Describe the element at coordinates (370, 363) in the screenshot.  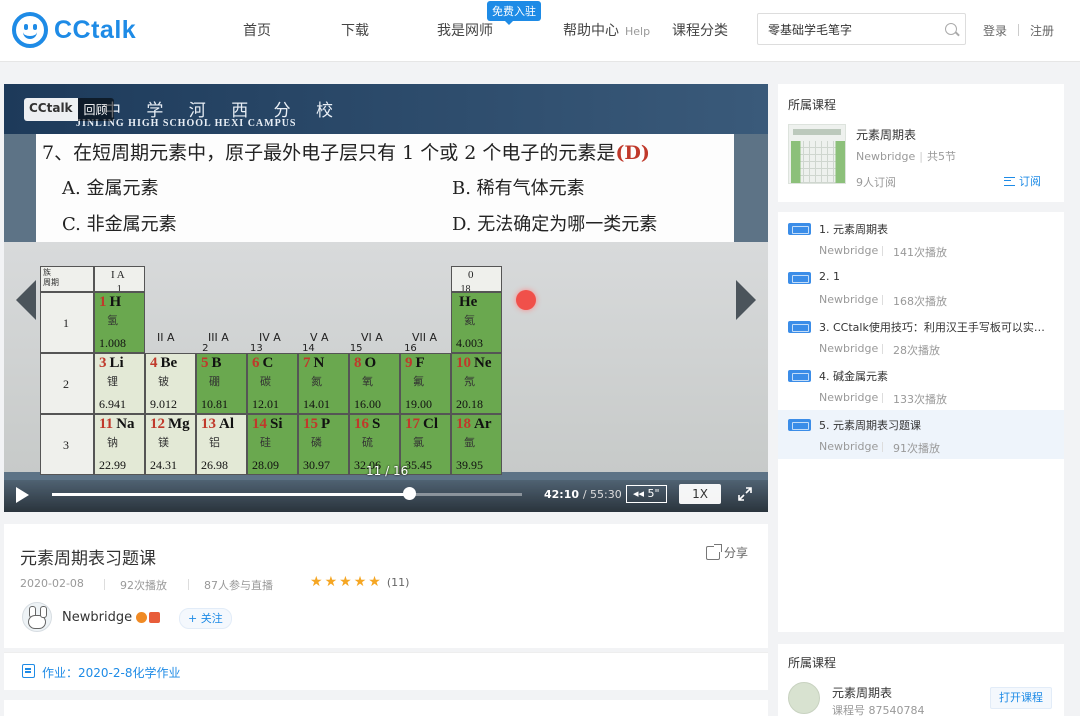
I see `element-sym: O` at that location.